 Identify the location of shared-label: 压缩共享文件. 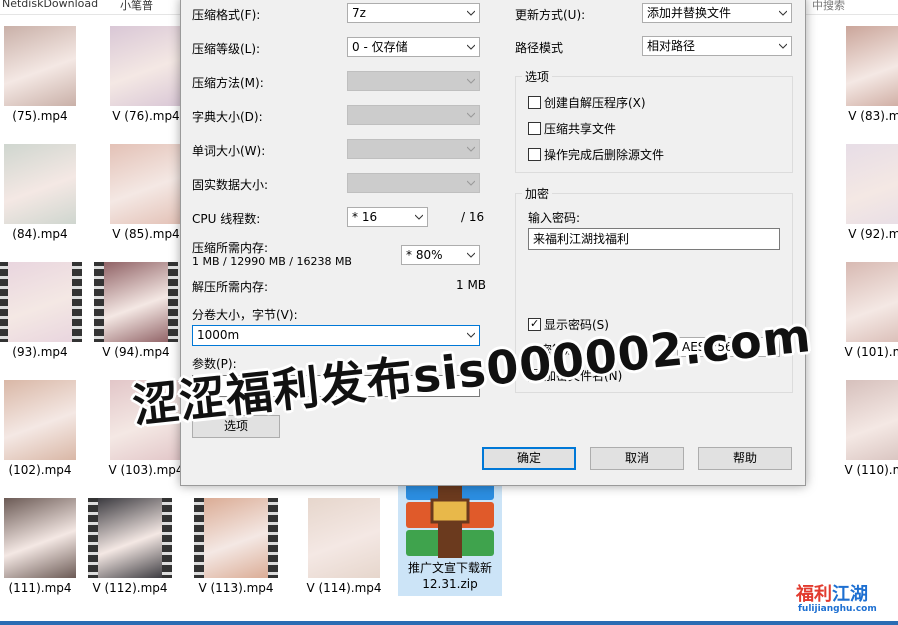
(580, 129).